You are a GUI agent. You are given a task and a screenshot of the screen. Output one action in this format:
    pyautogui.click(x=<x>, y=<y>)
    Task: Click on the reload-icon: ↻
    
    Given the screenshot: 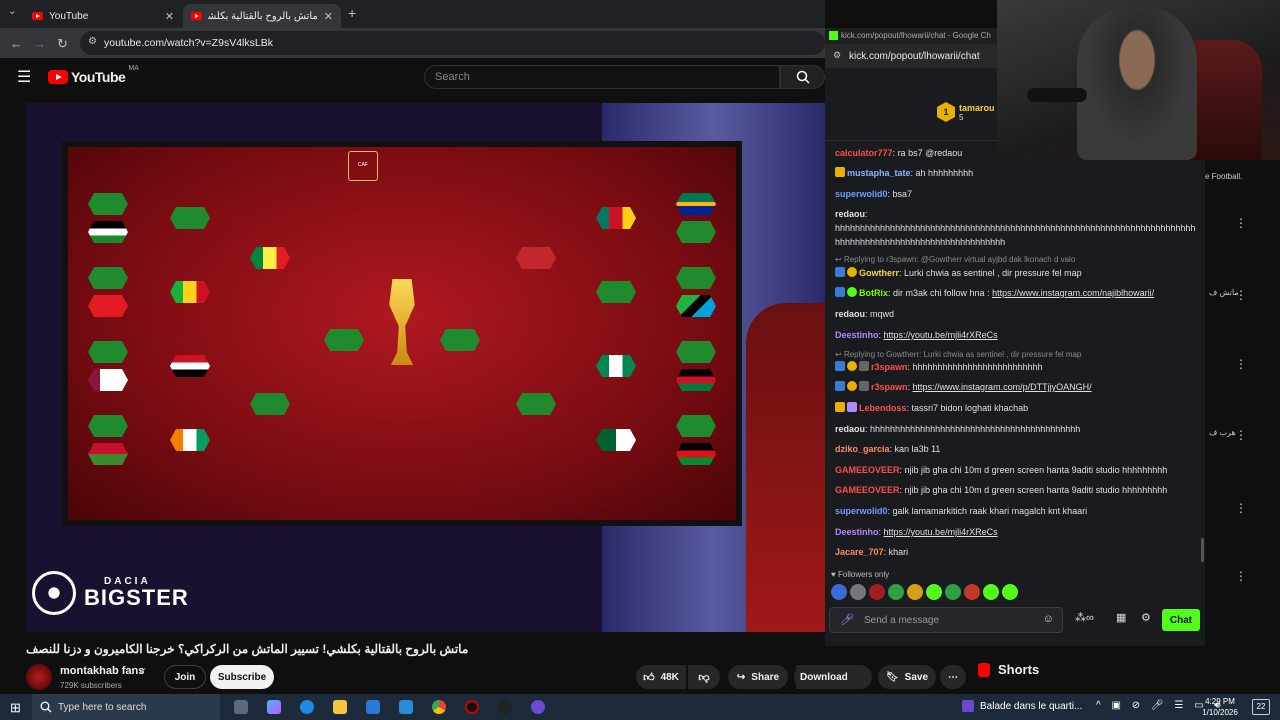 What is the action you would take?
    pyautogui.click(x=62, y=44)
    